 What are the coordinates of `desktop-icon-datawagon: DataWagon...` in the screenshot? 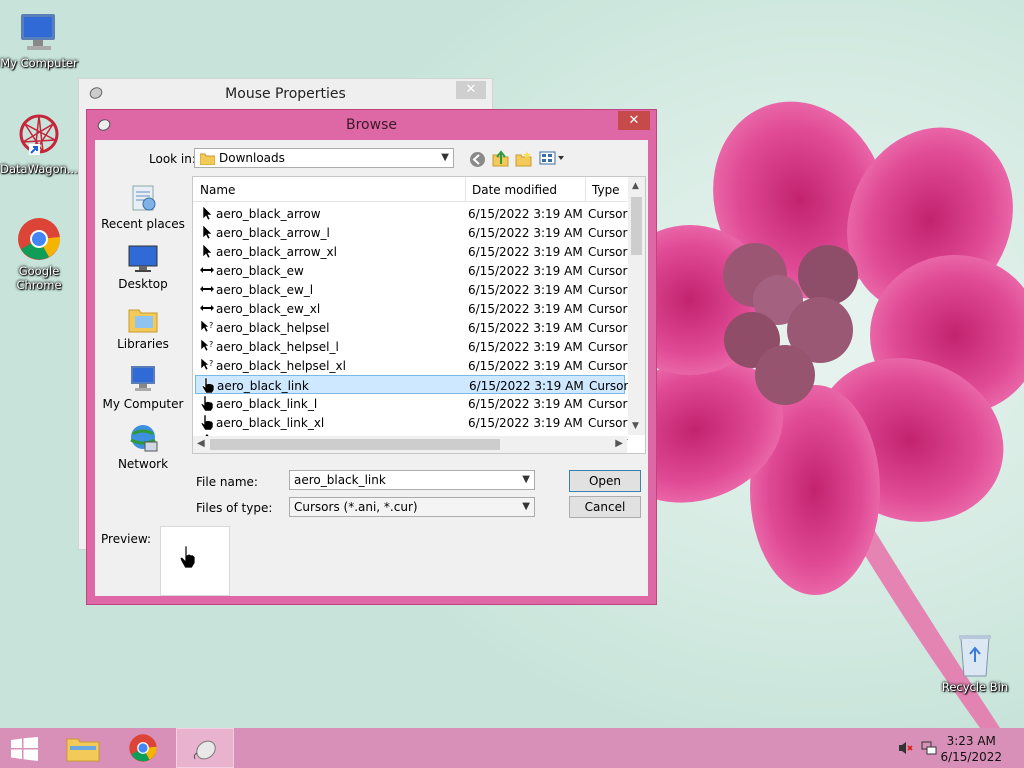 It's located at (39, 144).